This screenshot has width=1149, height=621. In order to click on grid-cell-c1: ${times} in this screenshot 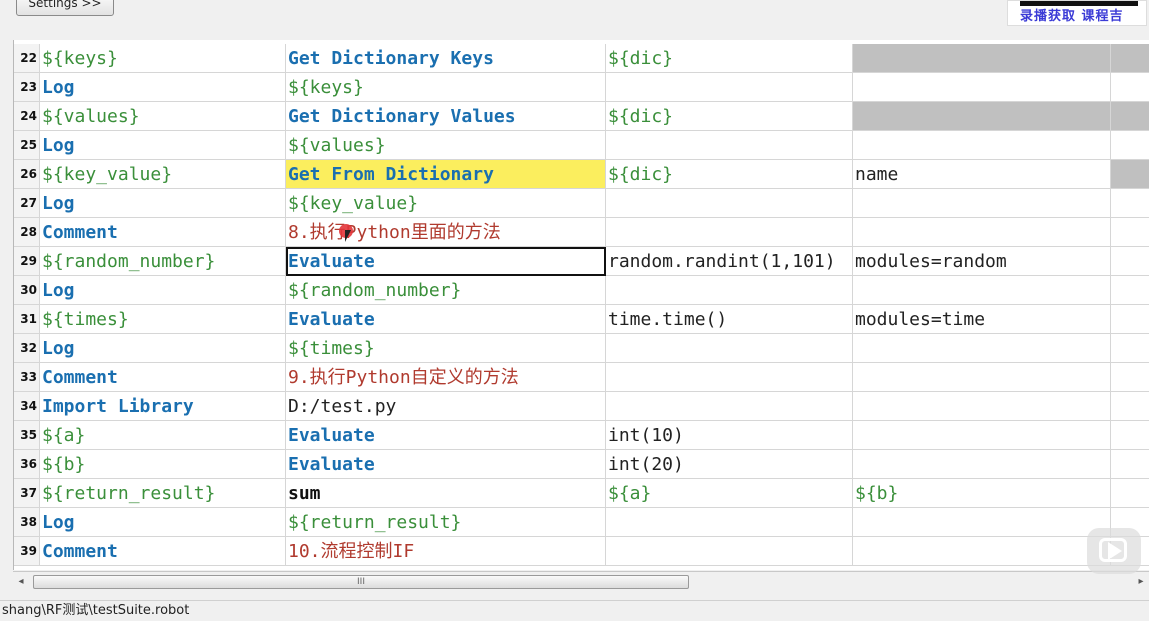, I will do `click(163, 319)`.